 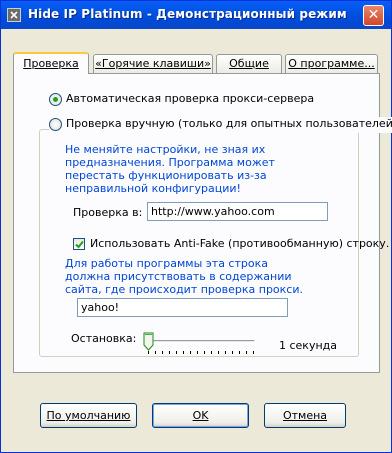 I want to click on close-button: ✕, so click(x=373, y=15).